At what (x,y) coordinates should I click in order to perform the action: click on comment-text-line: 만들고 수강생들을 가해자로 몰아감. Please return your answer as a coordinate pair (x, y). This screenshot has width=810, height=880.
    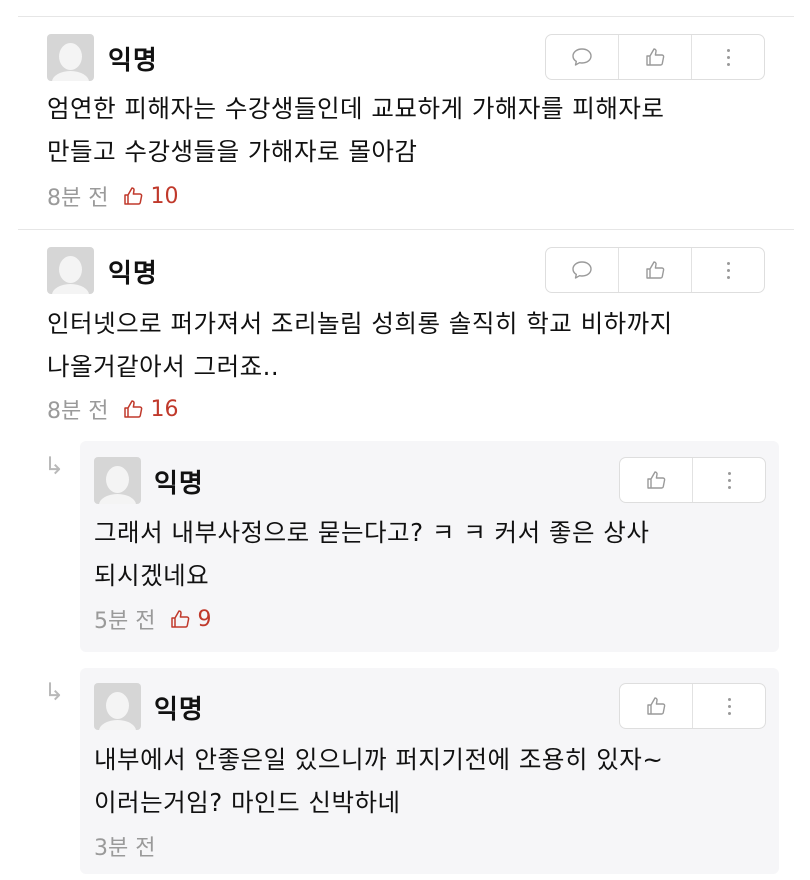
    Looking at the image, I should click on (232, 151).